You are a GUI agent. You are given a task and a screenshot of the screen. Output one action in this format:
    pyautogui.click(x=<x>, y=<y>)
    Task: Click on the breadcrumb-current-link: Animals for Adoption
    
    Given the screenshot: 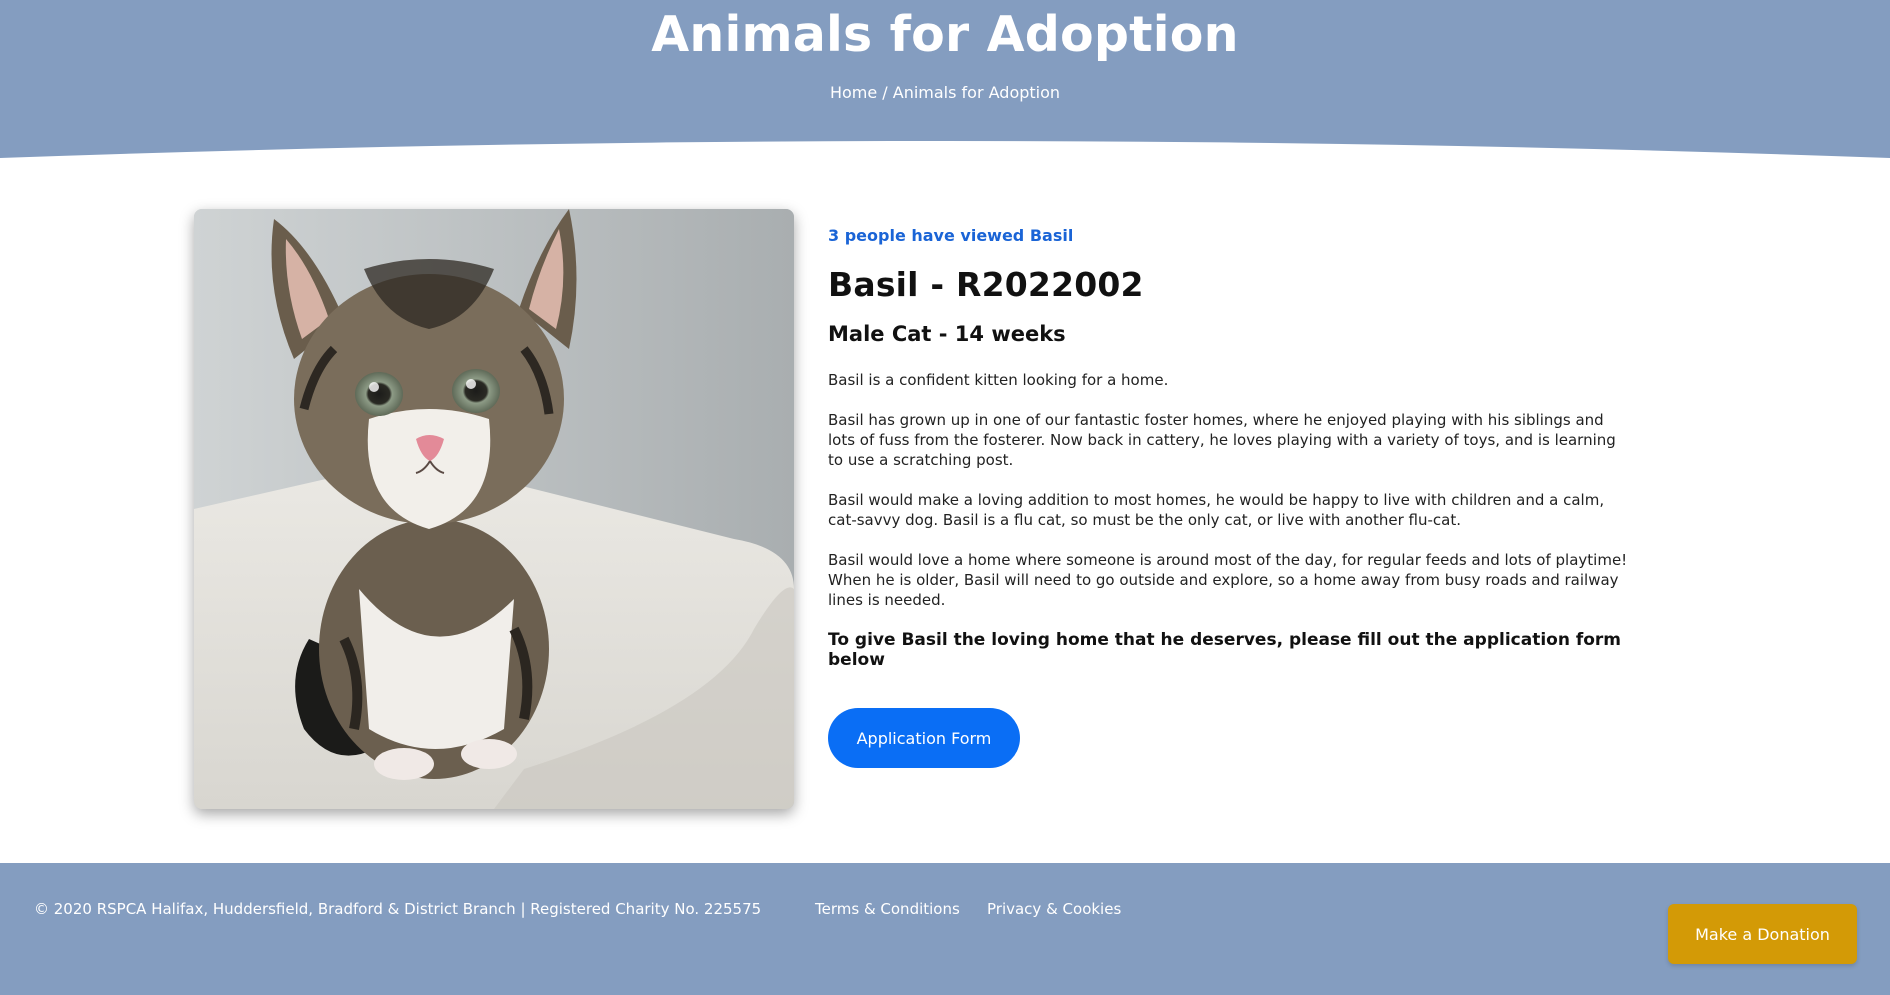 What is the action you would take?
    pyautogui.click(x=976, y=92)
    